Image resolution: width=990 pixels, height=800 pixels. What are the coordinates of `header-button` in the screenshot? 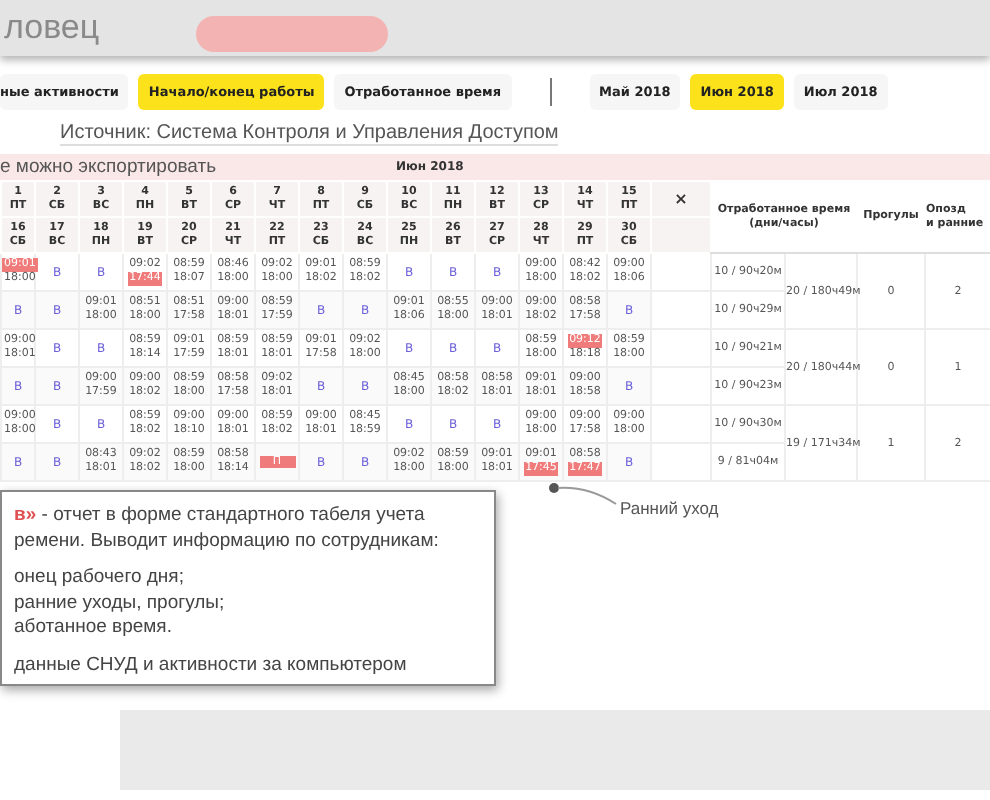 It's located at (291, 34).